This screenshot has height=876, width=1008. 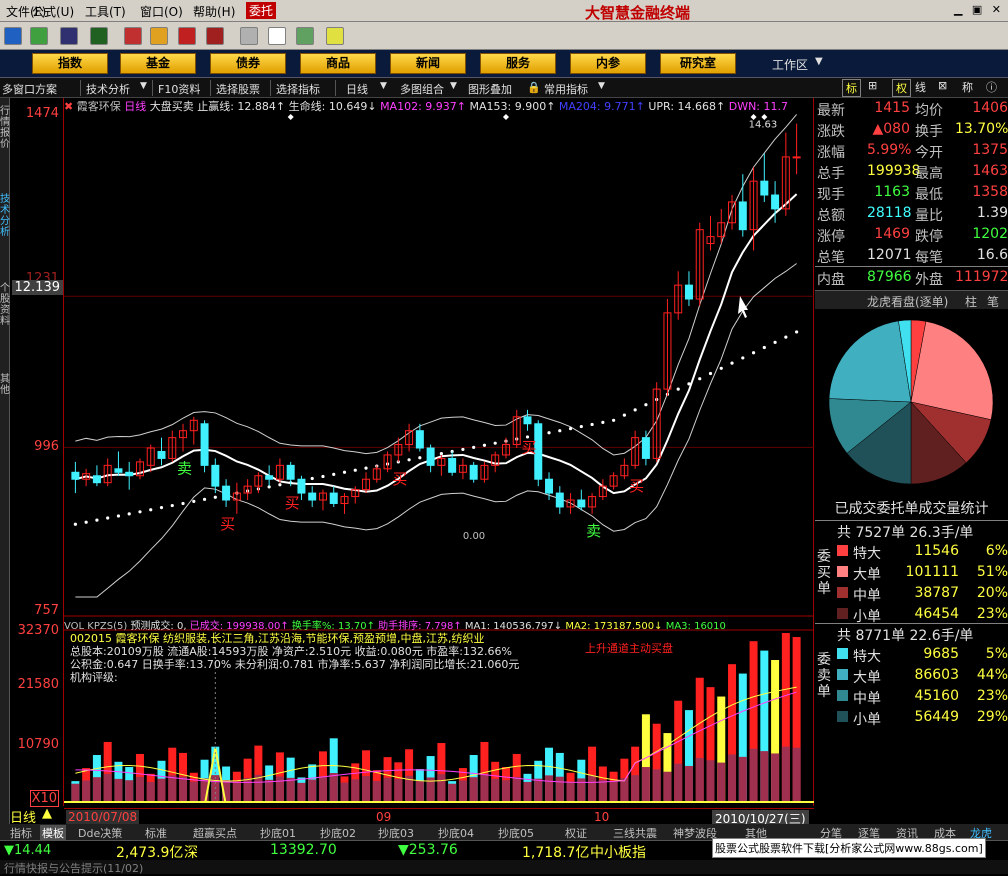 What do you see at coordinates (576, 833) in the screenshot?
I see `btab-warrant: 权证` at bounding box center [576, 833].